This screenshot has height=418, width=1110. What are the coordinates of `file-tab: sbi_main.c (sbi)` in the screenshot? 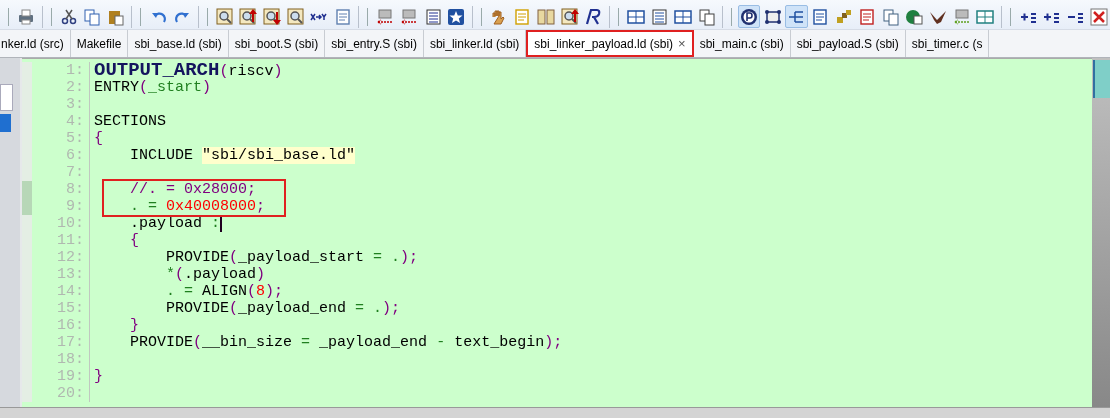 It's located at (742, 43).